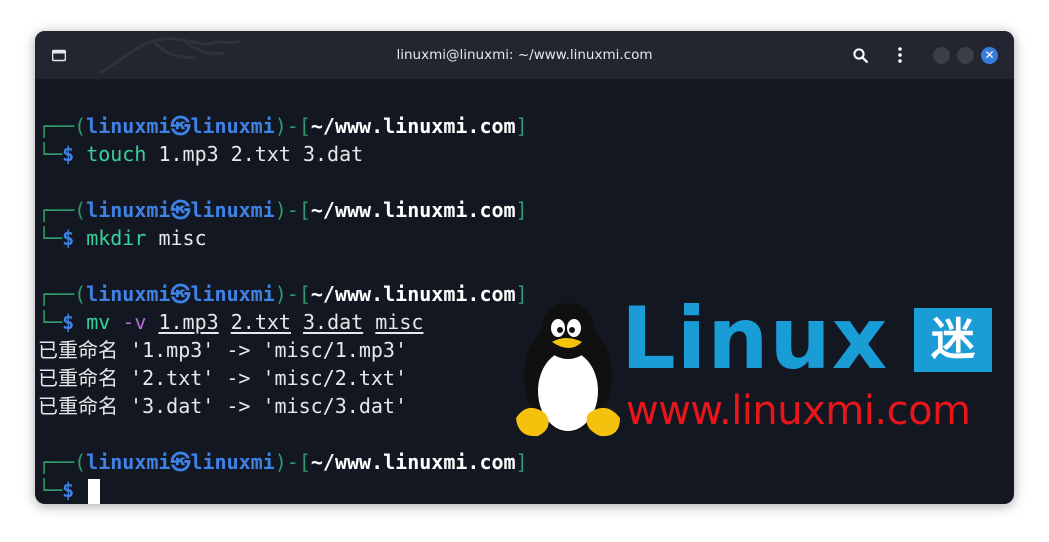  Describe the element at coordinates (524, 55) in the screenshot. I see `titlebar: linuxmi@linuxmi: ~/www.linuxmi.com ✕` at that location.